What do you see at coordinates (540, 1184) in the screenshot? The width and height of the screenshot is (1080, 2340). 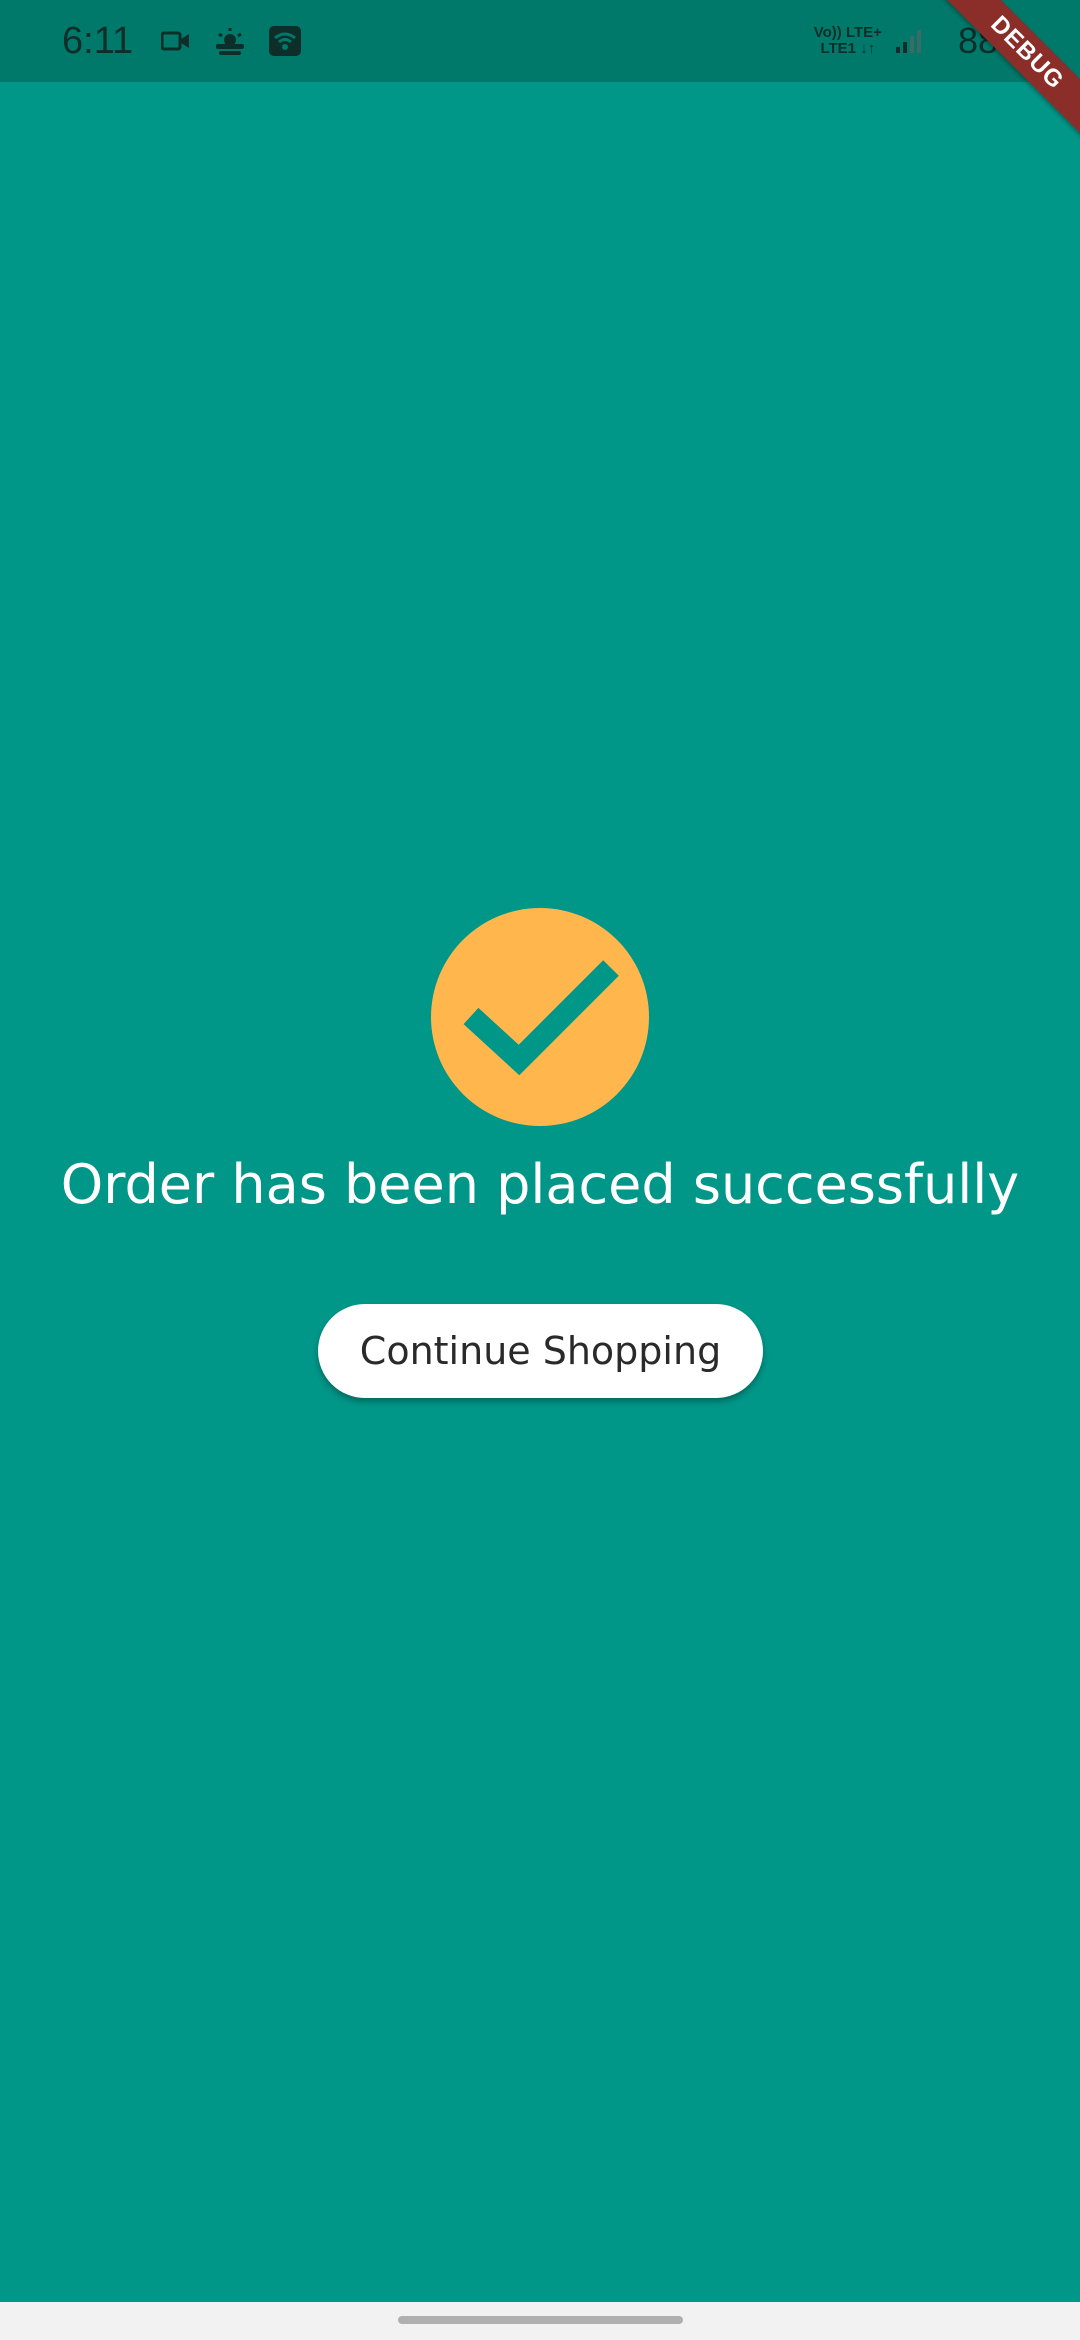 I see `success-message: Order has been placed successfully` at bounding box center [540, 1184].